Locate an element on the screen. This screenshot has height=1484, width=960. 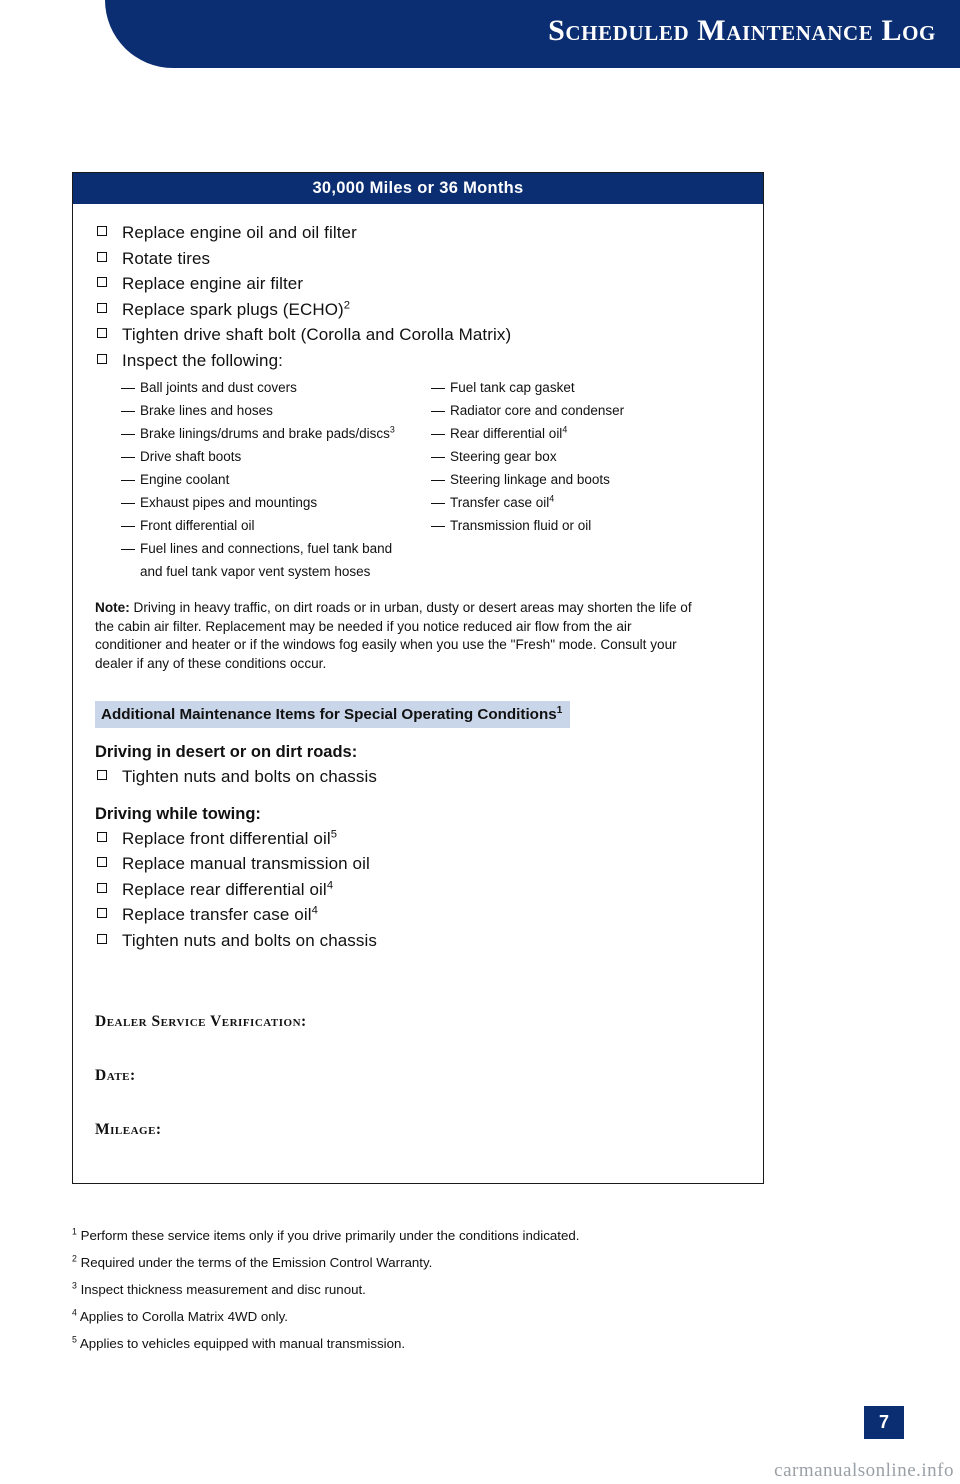
subheading-desert-driving: Driving in desert or on dirt roads: is located at coordinates (226, 752).